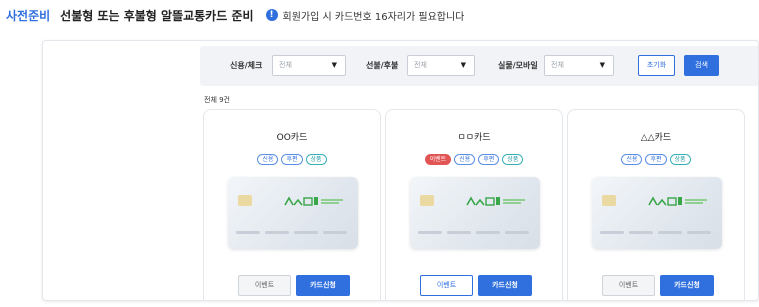 The height and width of the screenshot is (307, 759). Describe the element at coordinates (479, 66) in the screenshot. I see `filter-bar: 신용/체크 전체 ▼ 선불/후불 전체 ▼ 실물/모바일 전체 ▼ 초기화 검색` at that location.